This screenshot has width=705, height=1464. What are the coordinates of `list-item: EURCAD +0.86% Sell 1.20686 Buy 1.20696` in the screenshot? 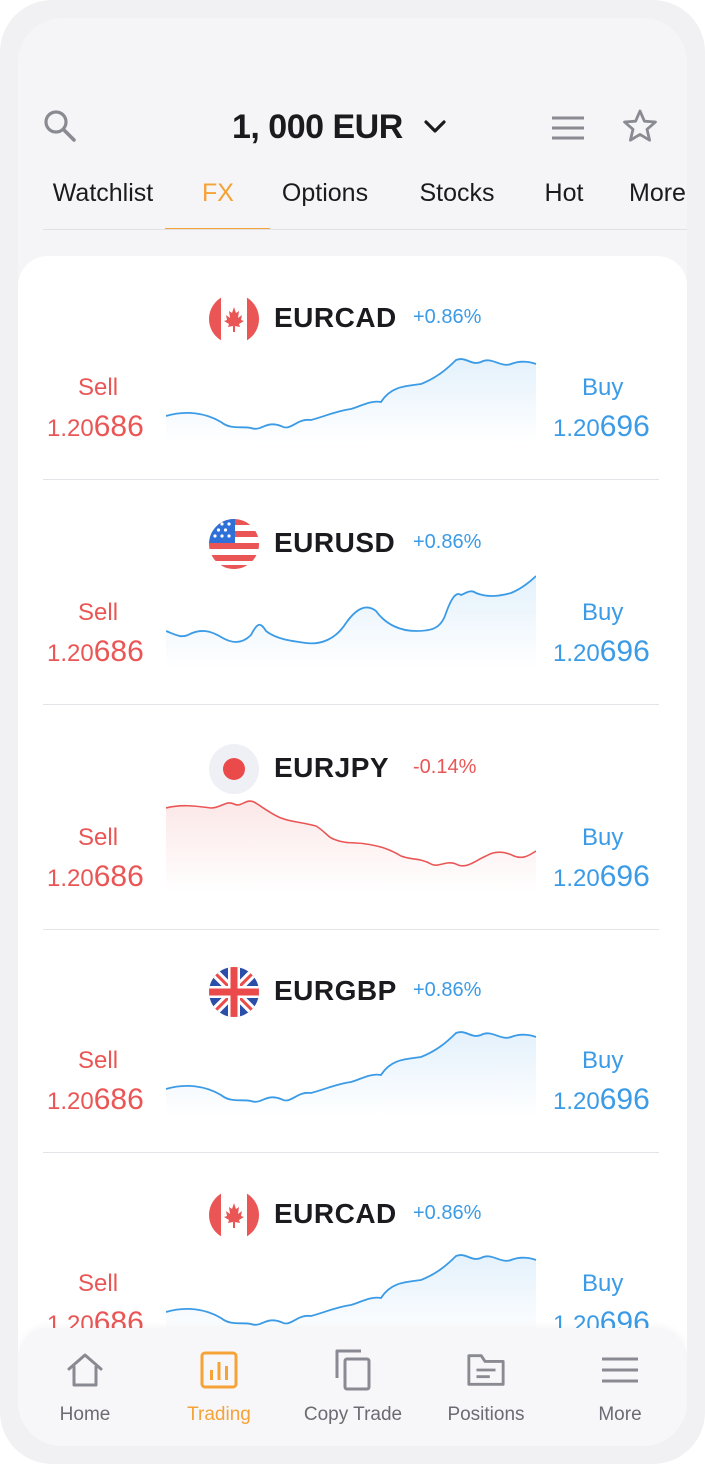 It's located at (352, 368).